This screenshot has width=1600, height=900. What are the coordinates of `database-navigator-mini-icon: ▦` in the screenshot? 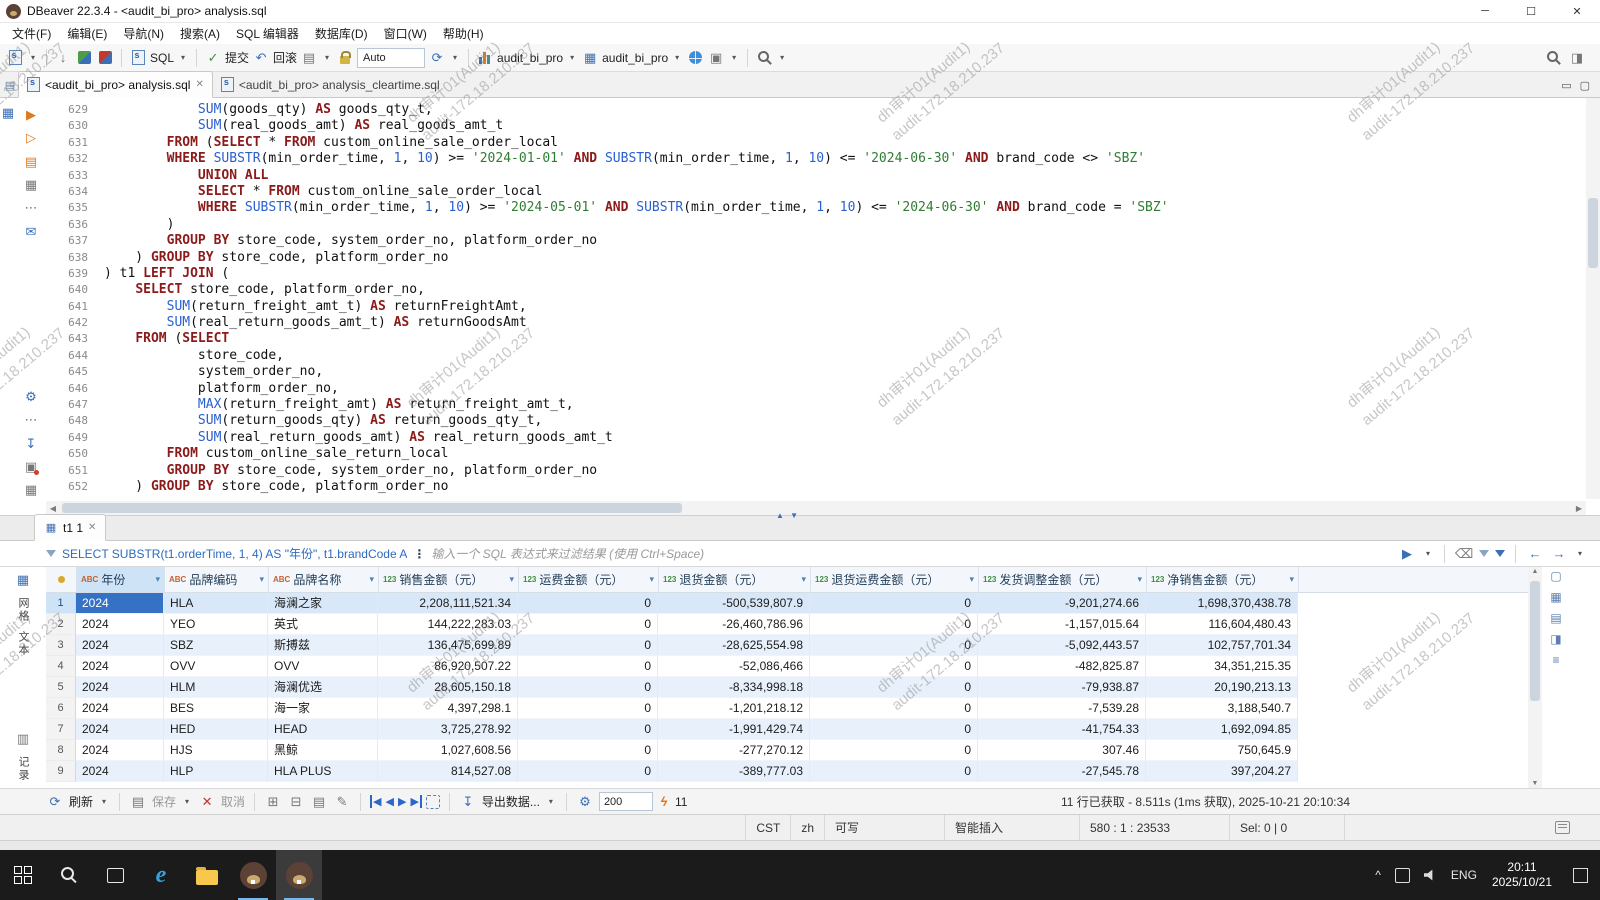 It's located at (8, 113).